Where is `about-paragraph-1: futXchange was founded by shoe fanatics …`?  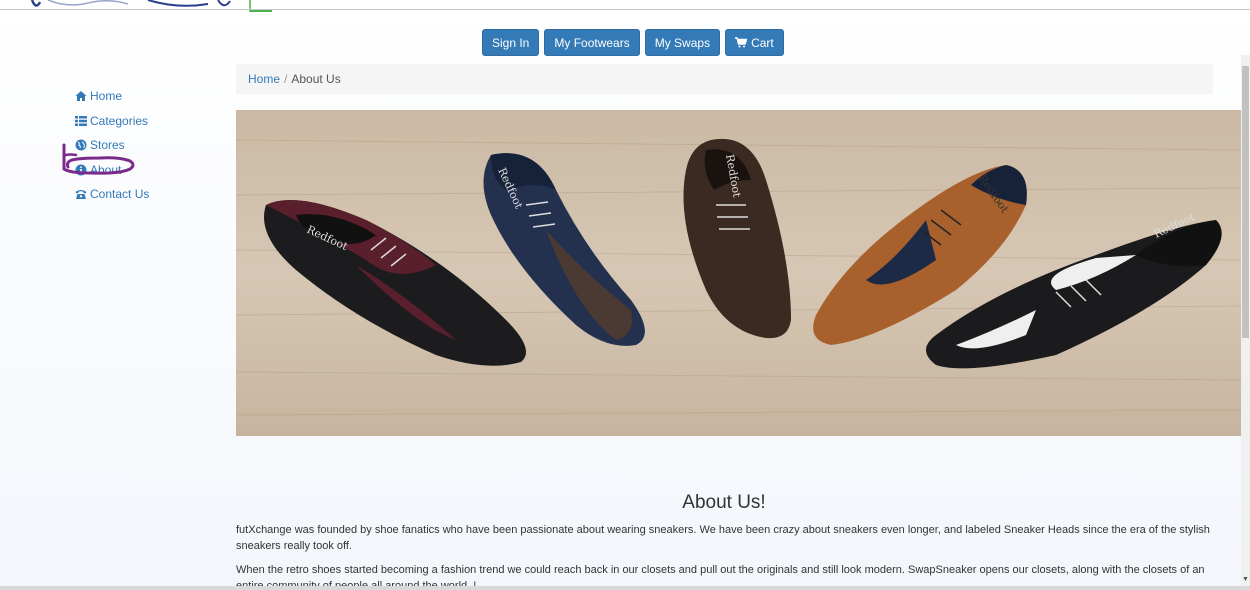
about-paragraph-1: futXchange was founded by shoe fanatics … is located at coordinates (723, 538).